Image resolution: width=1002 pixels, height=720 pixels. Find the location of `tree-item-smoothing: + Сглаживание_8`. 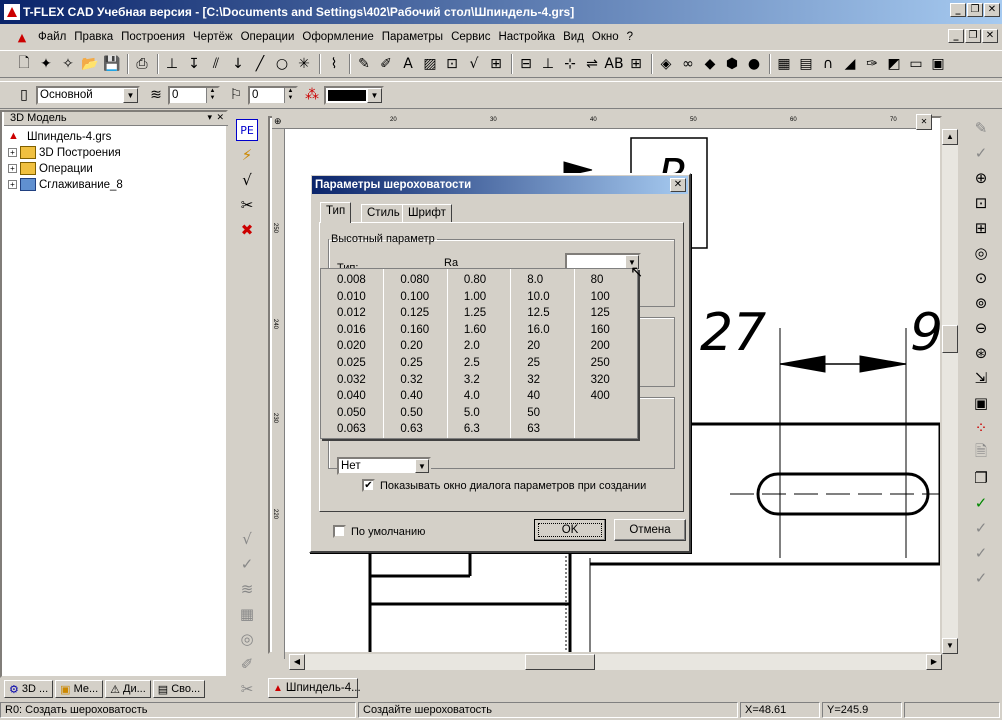

tree-item-smoothing: + Сглаживание_8 is located at coordinates (65, 184).